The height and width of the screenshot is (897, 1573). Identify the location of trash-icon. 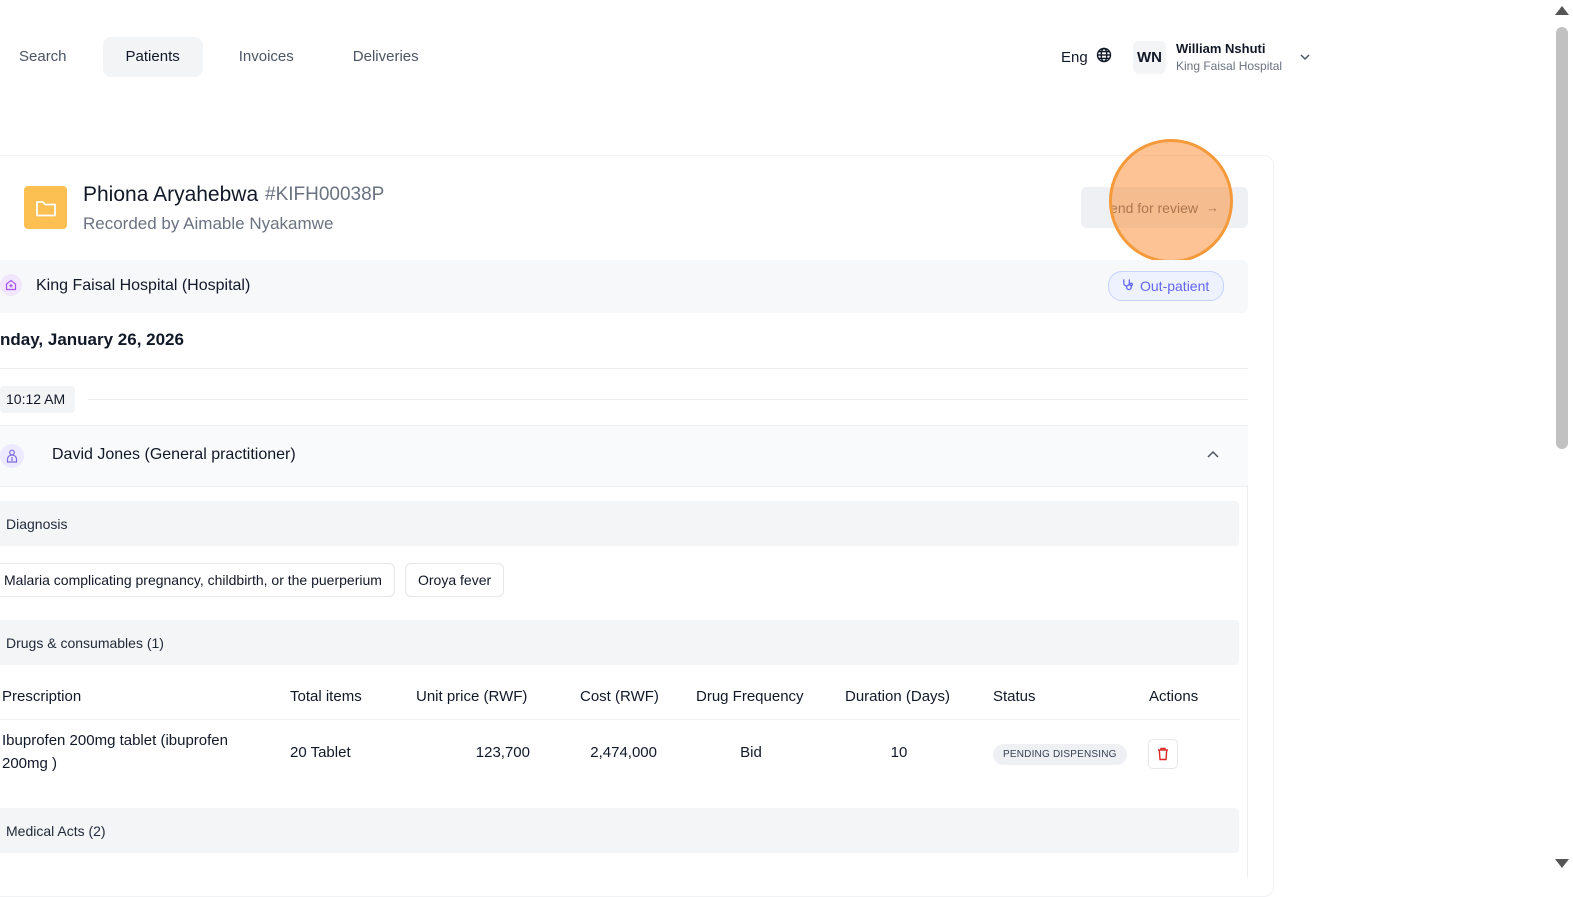
(1163, 754).